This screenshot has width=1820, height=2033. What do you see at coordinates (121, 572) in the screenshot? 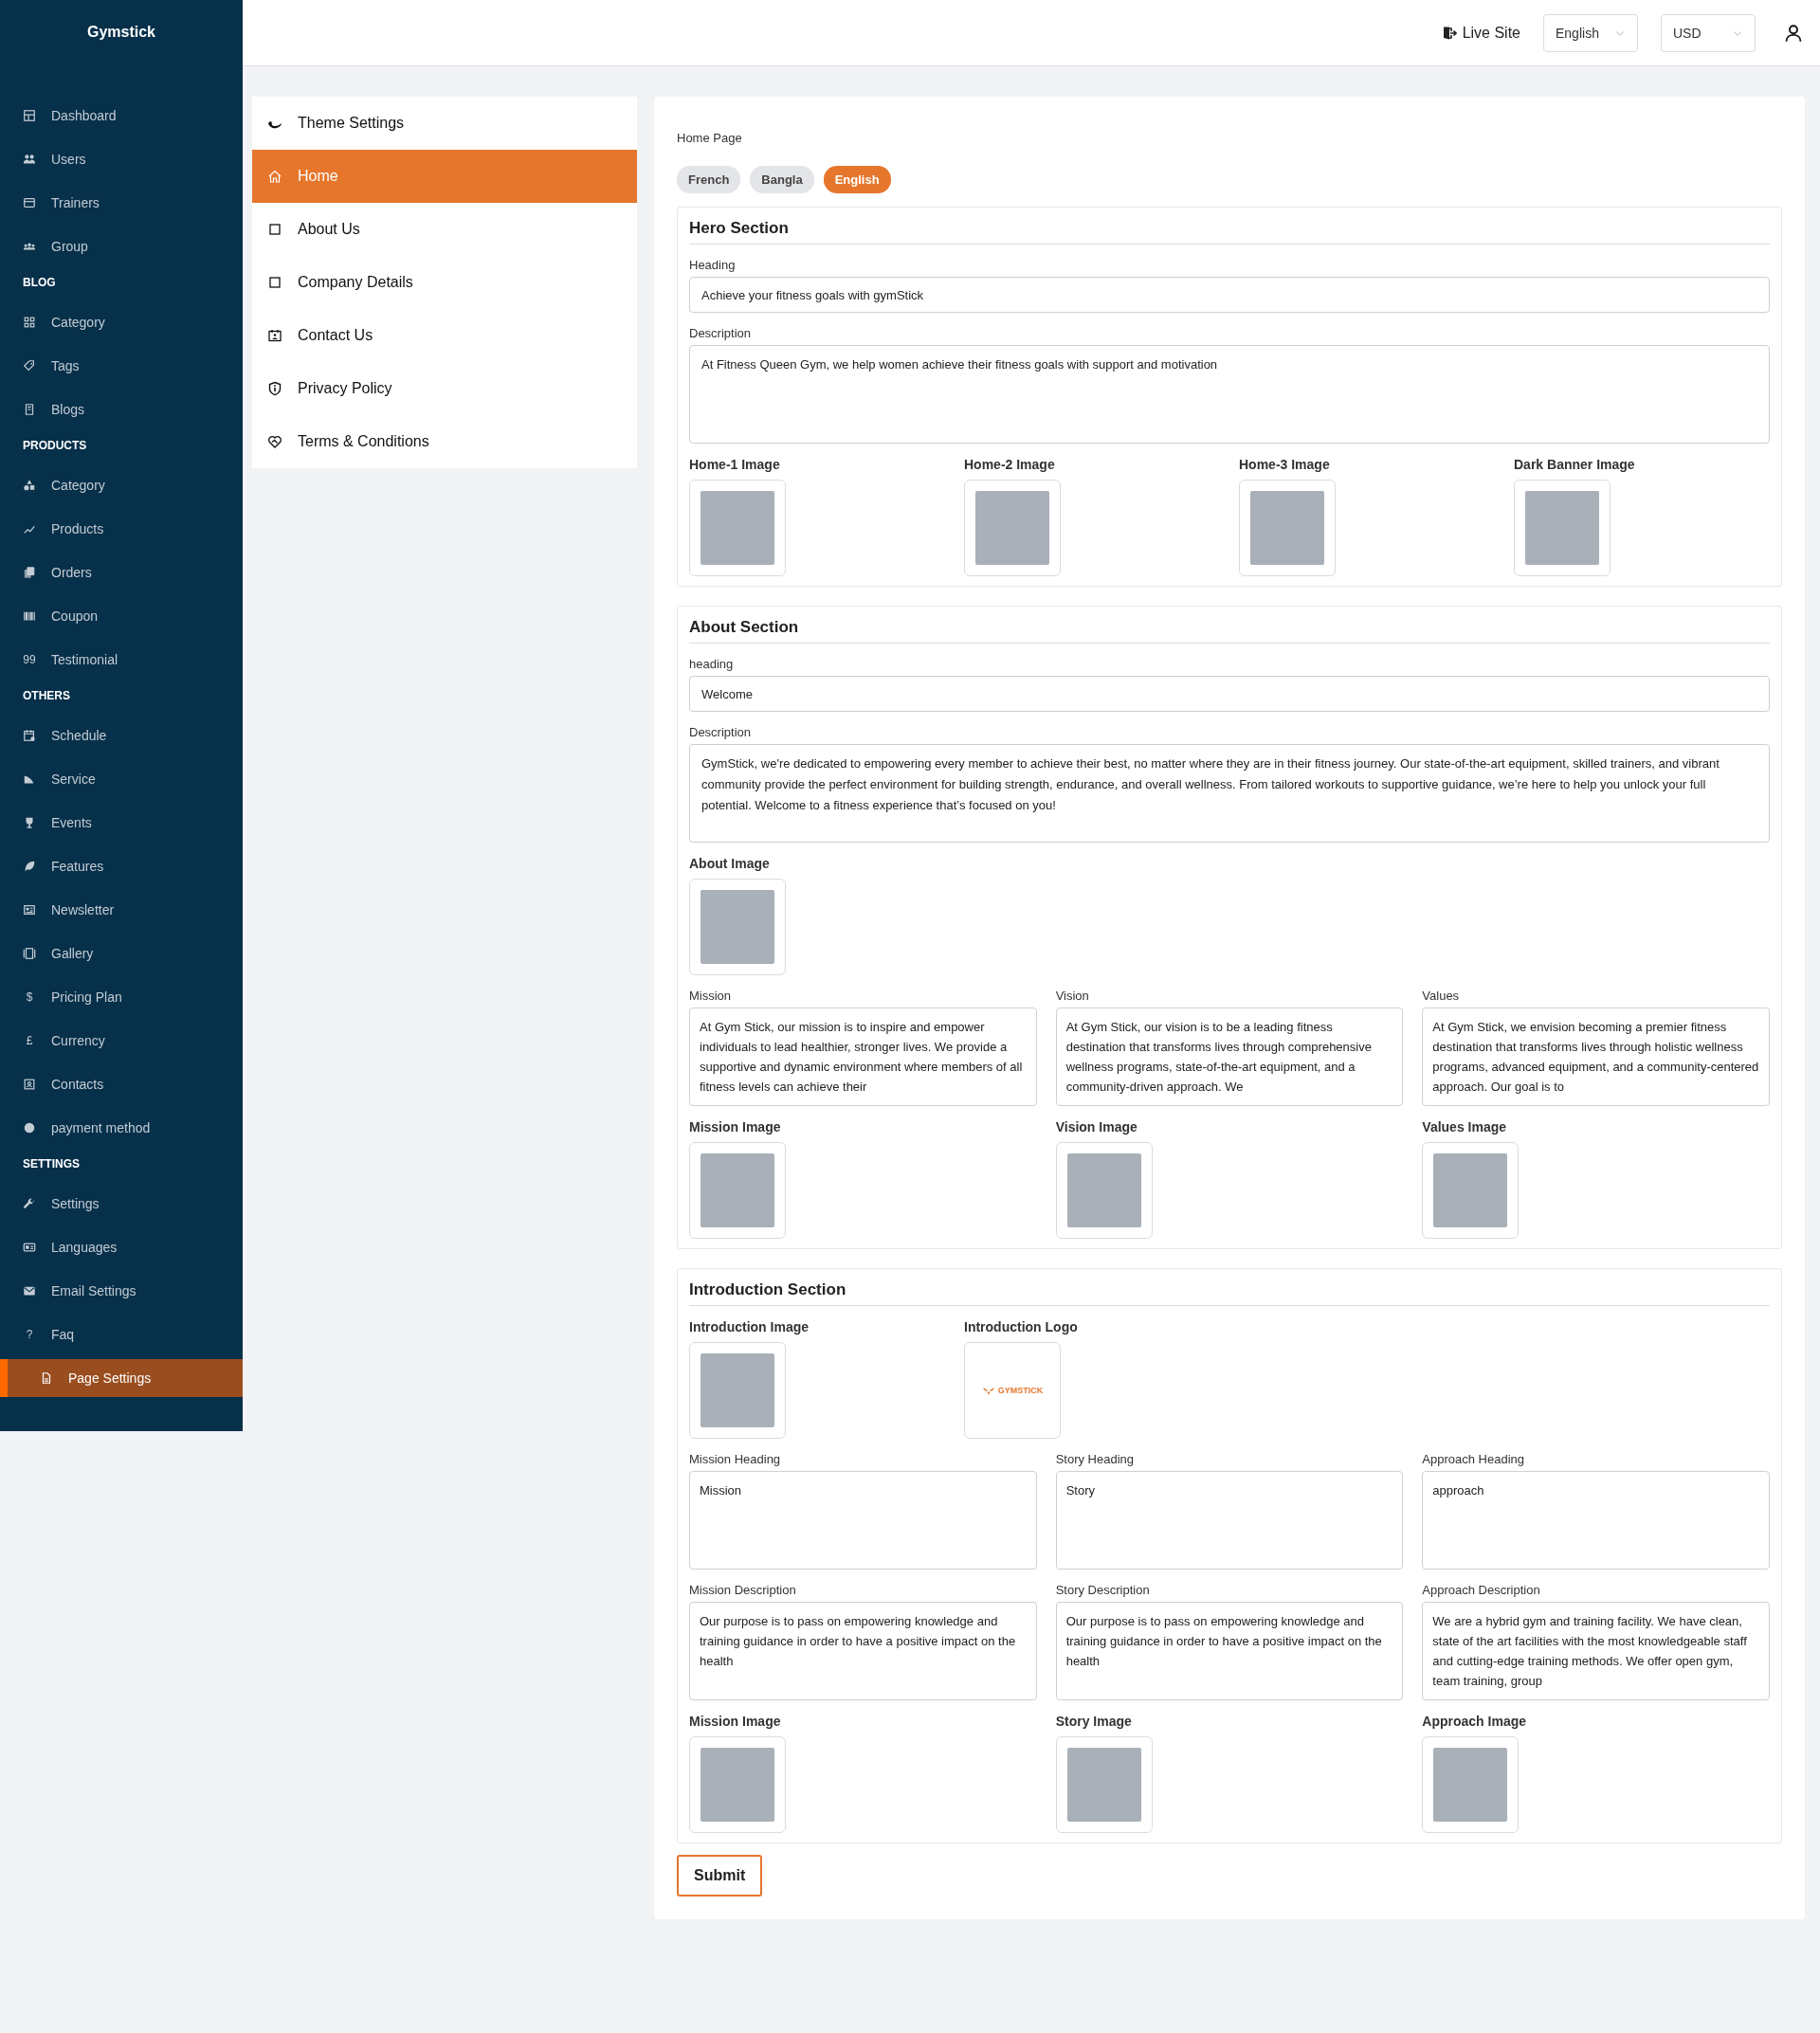
I see `sidebar-item: Orders` at bounding box center [121, 572].